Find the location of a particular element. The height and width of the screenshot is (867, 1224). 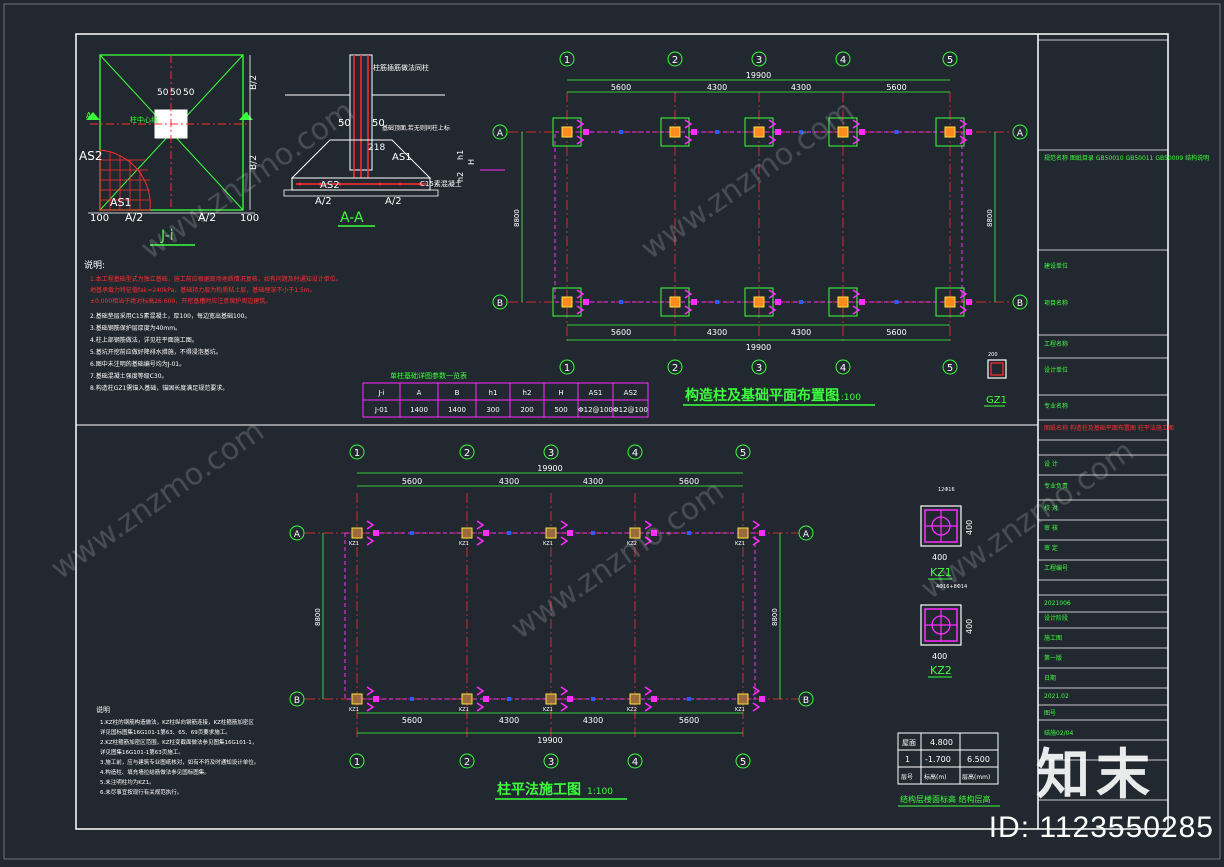

dim-text: 4300 is located at coordinates (509, 720).